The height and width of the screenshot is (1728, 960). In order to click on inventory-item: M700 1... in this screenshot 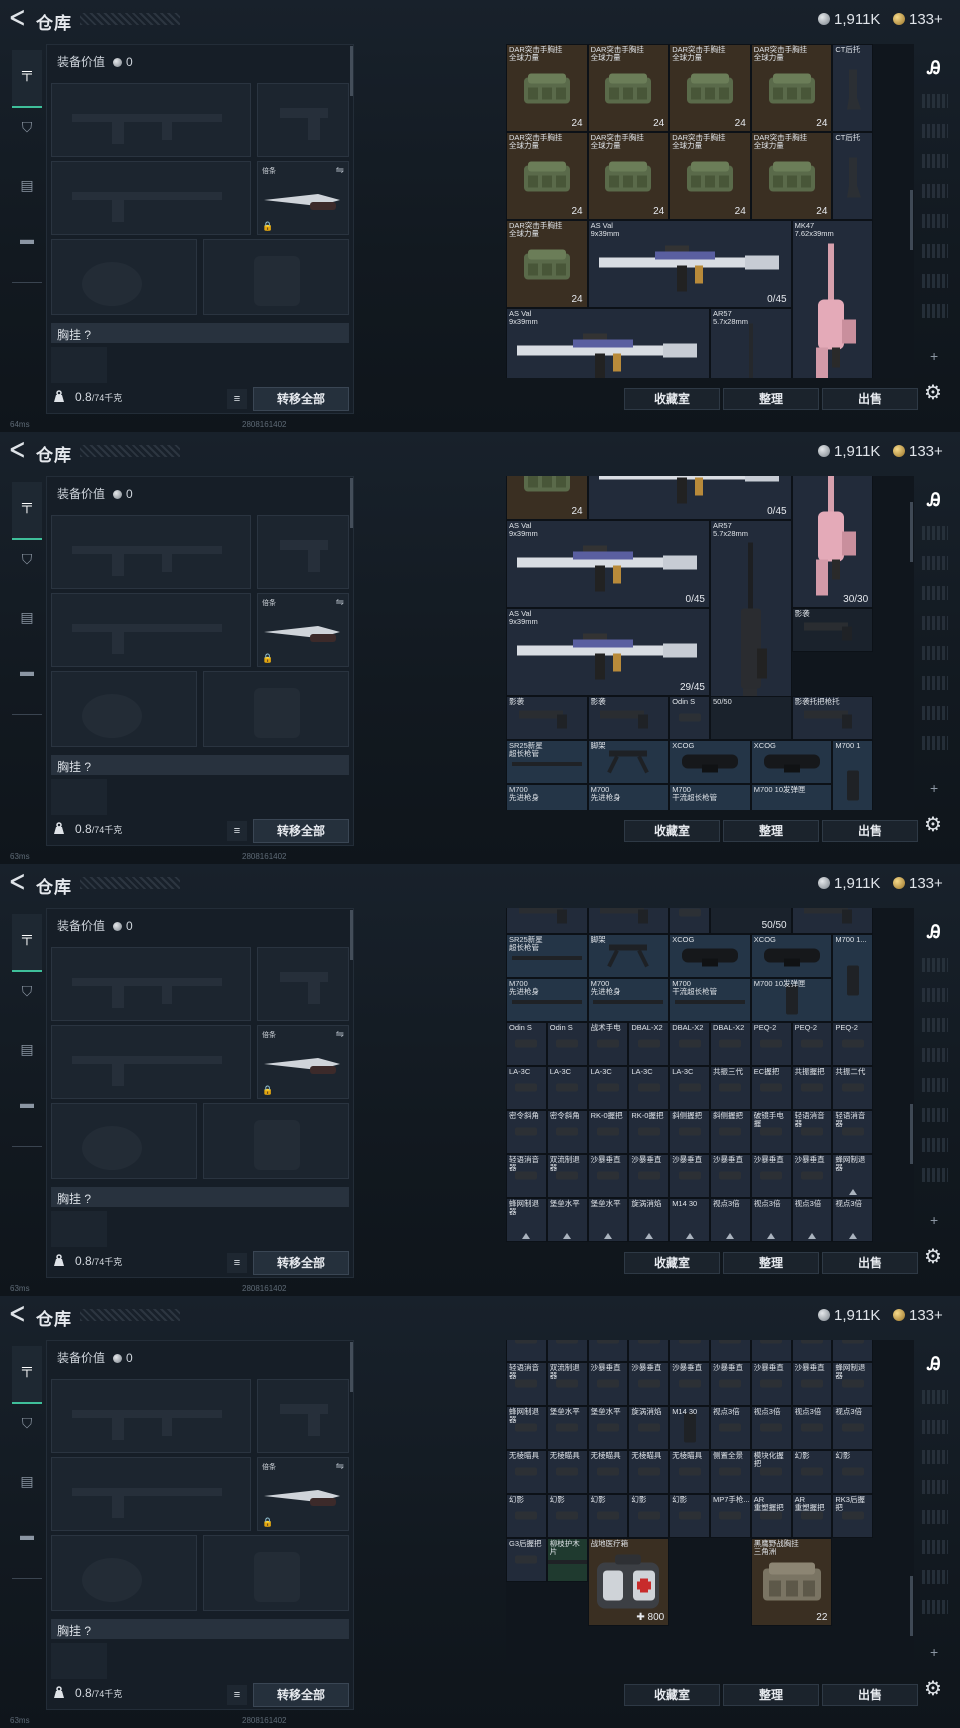, I will do `click(853, 978)`.